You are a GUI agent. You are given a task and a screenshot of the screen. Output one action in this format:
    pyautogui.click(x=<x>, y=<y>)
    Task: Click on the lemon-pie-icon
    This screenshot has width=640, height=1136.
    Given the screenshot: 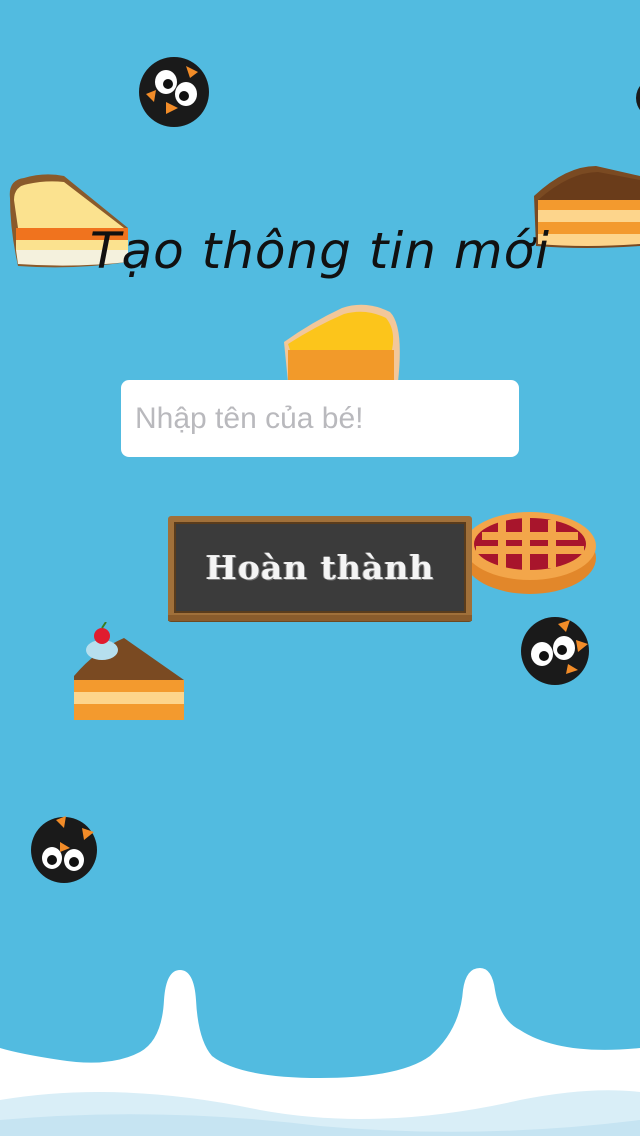 What is the action you would take?
    pyautogui.click(x=342, y=343)
    